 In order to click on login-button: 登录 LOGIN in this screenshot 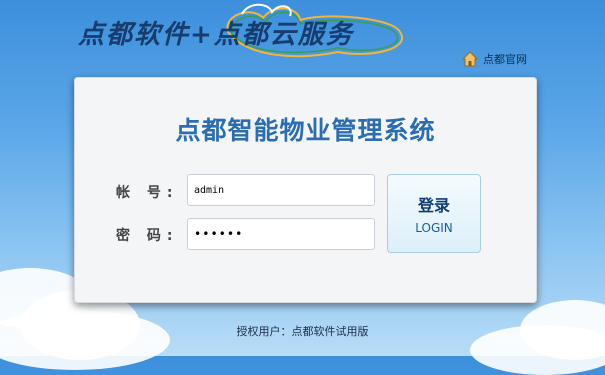, I will do `click(434, 213)`.